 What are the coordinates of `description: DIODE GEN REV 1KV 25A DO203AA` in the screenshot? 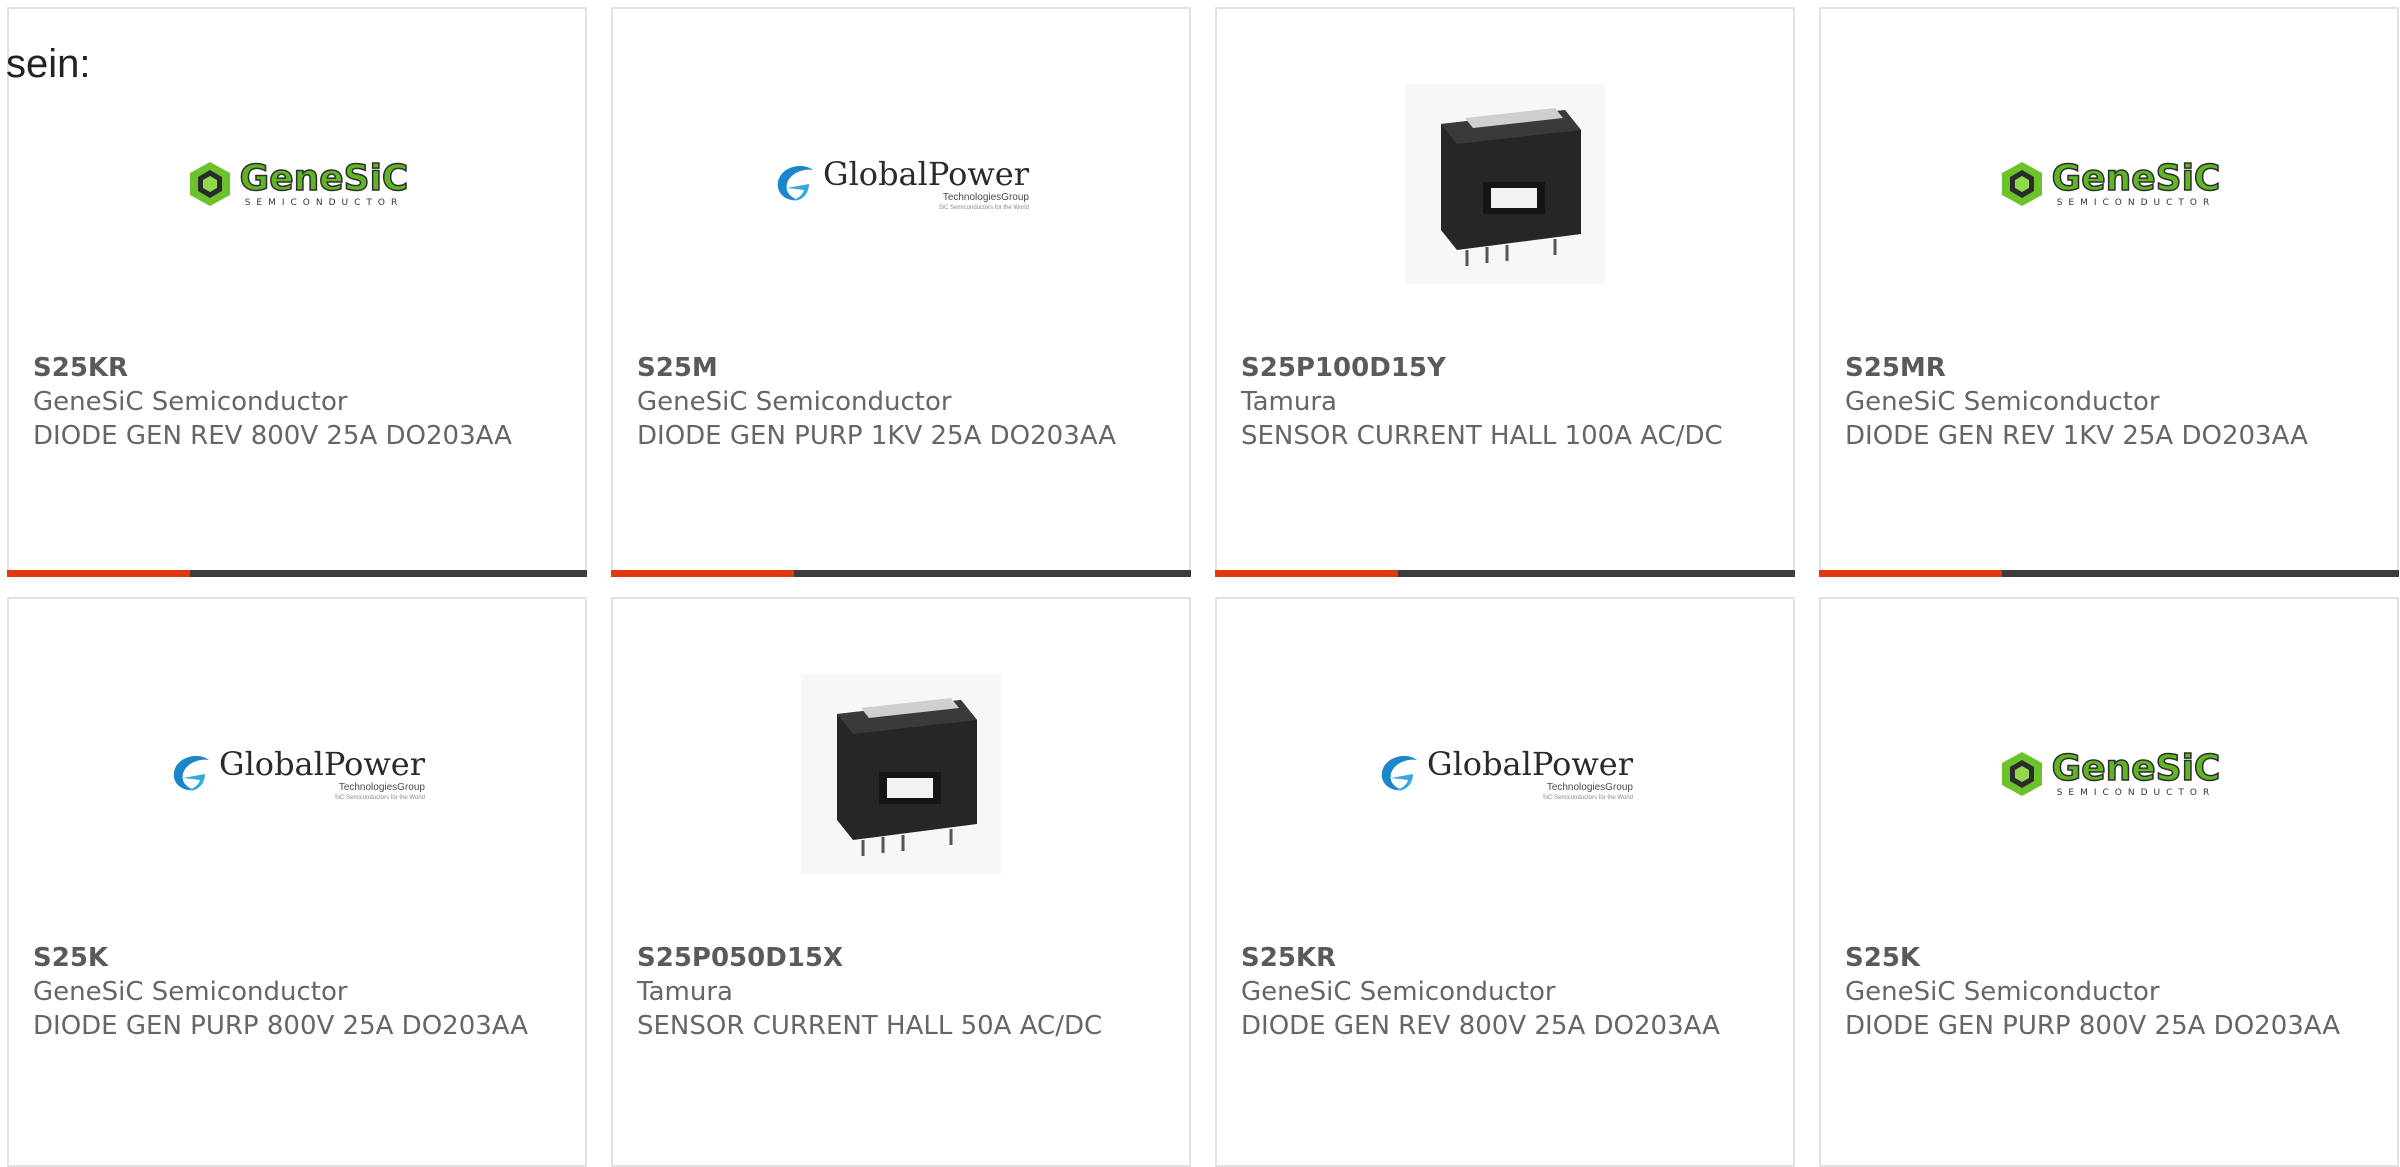 It's located at (2076, 436).